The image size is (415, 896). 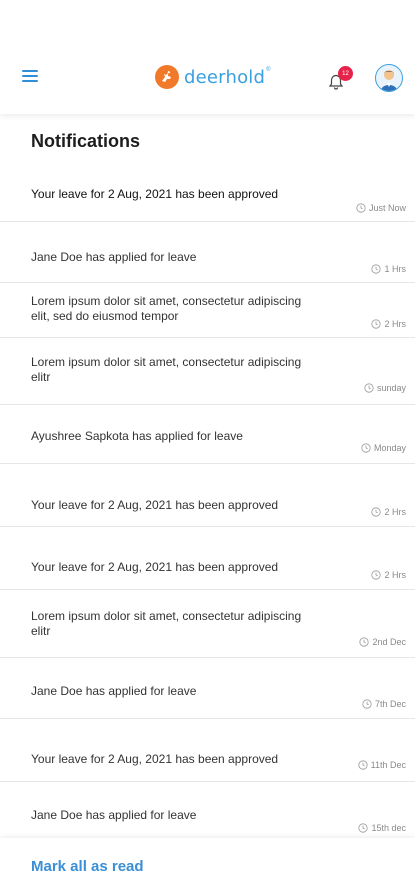 I want to click on user-avatar, so click(x=389, y=78).